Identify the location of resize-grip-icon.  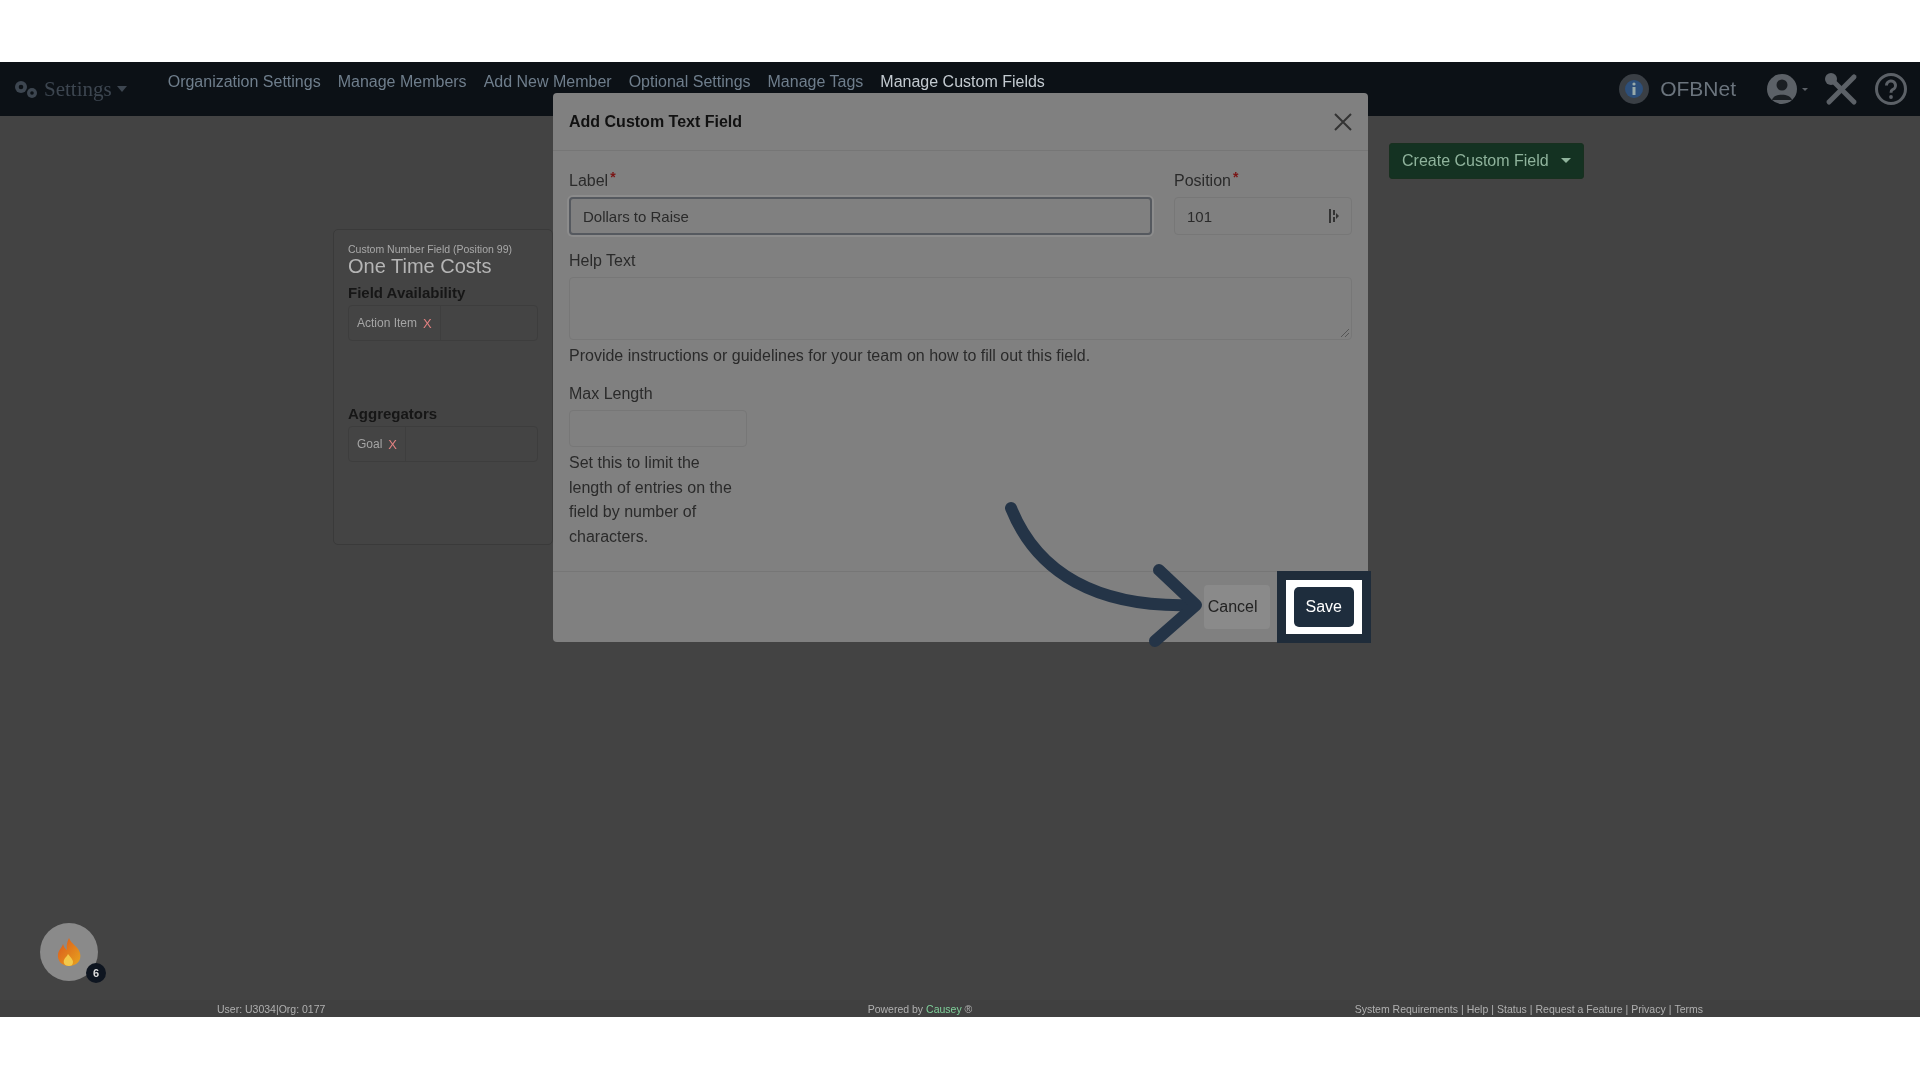
(1345, 333).